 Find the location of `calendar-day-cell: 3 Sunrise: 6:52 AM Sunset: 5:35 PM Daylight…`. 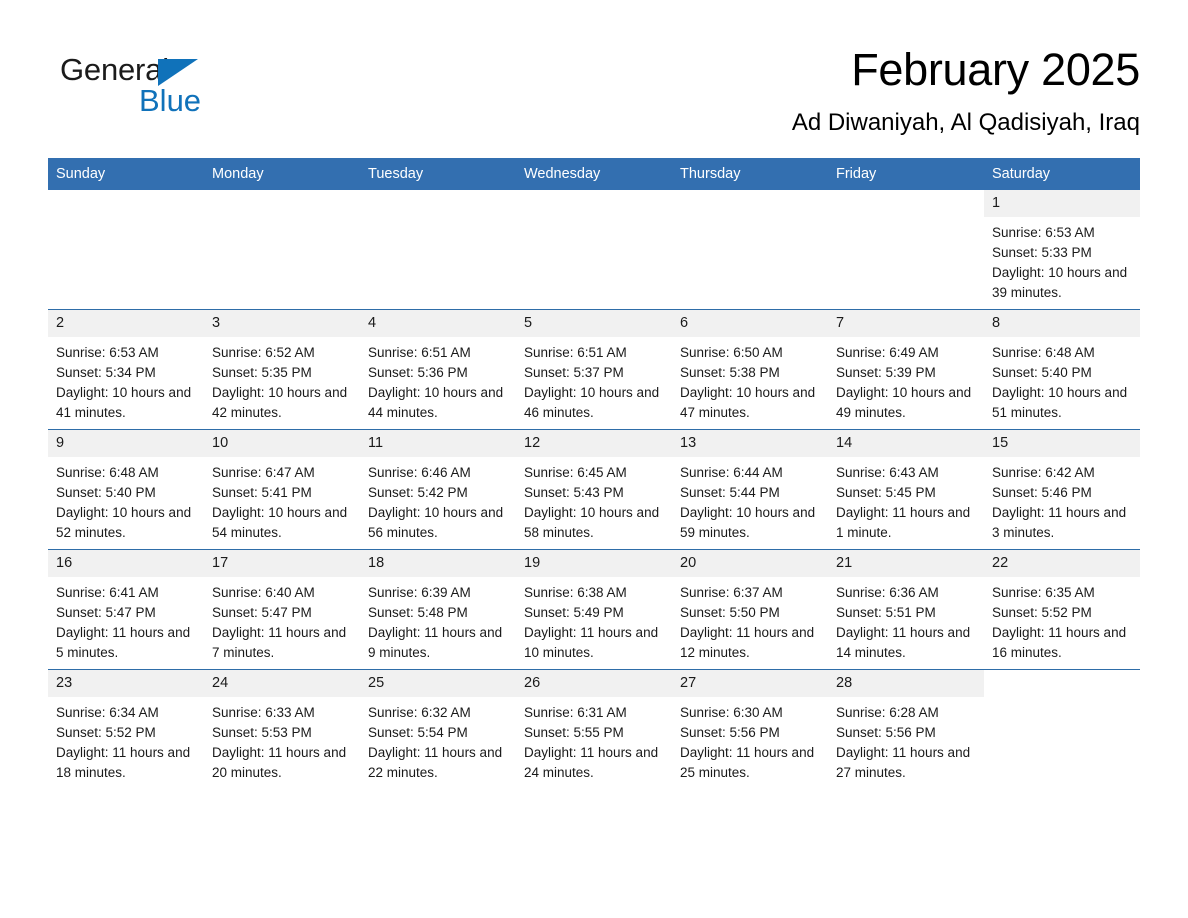

calendar-day-cell: 3 Sunrise: 6:52 AM Sunset: 5:35 PM Daylight… is located at coordinates (282, 369).